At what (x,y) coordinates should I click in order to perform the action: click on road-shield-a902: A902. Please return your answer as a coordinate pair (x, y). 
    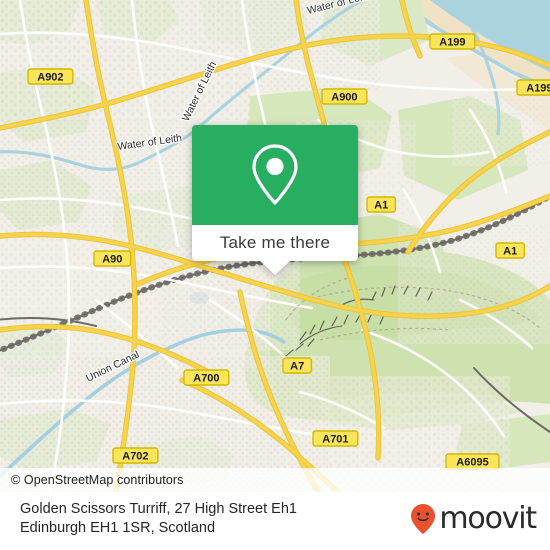
    Looking at the image, I should click on (50, 76).